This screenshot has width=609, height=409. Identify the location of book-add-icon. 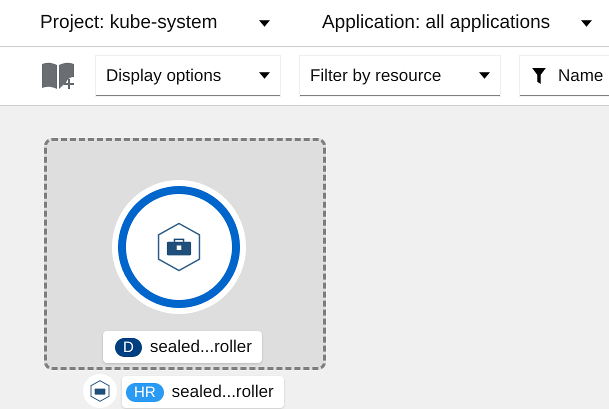
(58, 76).